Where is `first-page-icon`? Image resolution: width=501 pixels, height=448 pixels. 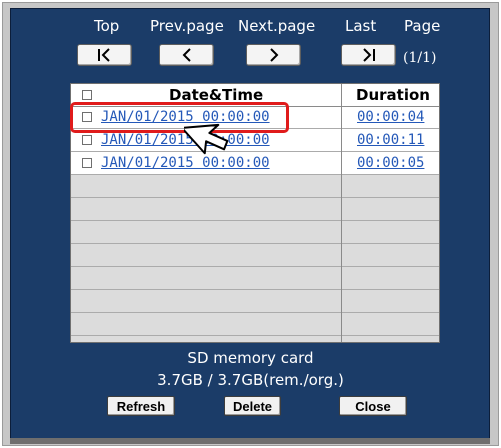 first-page-icon is located at coordinates (103, 55).